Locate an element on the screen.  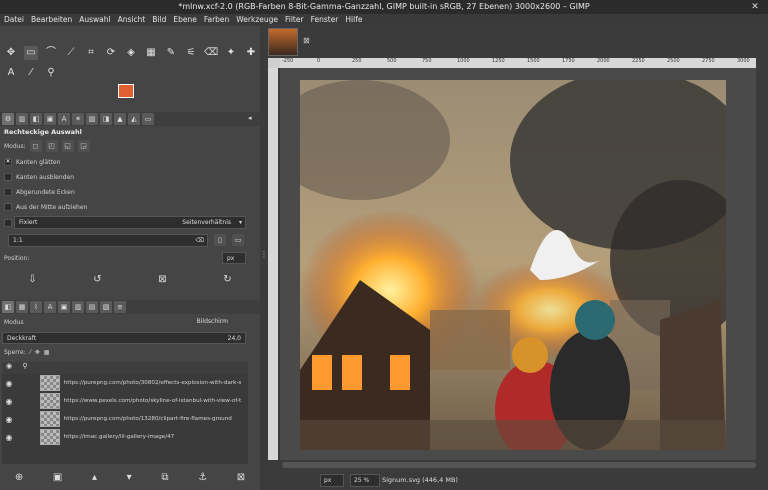
lock-position-icon: ✥ is located at coordinates (37, 352).